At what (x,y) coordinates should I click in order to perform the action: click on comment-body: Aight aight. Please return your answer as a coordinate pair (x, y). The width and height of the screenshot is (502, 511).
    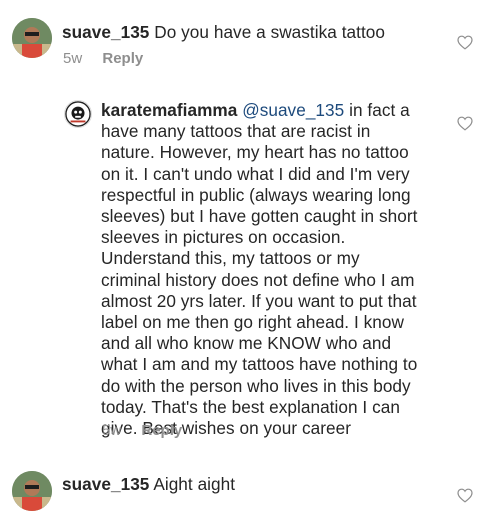
    Looking at the image, I should click on (194, 484).